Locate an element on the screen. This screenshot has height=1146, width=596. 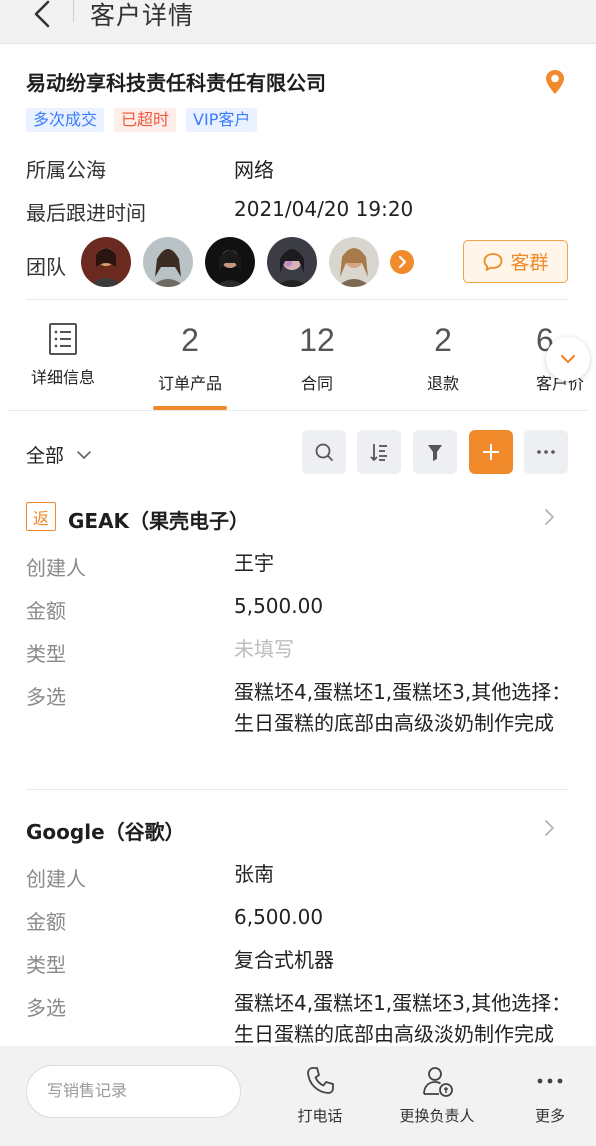
more-actions-label: 更多 is located at coordinates (549, 1116).